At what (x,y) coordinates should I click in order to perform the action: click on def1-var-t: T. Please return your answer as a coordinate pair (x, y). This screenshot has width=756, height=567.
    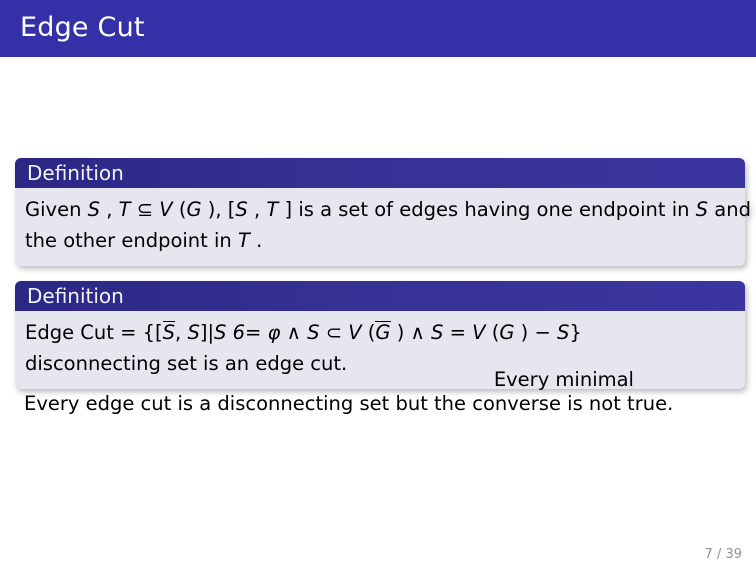
    Looking at the image, I should click on (124, 209).